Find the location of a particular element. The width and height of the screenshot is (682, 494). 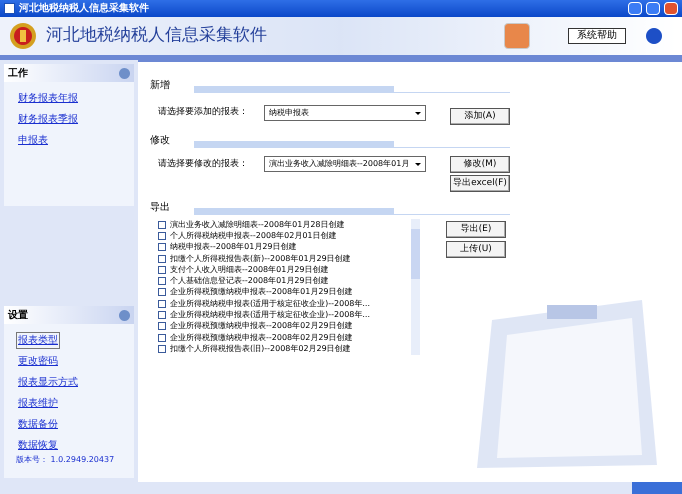

sidebar-link: 财务报表季报 is located at coordinates (48, 119).